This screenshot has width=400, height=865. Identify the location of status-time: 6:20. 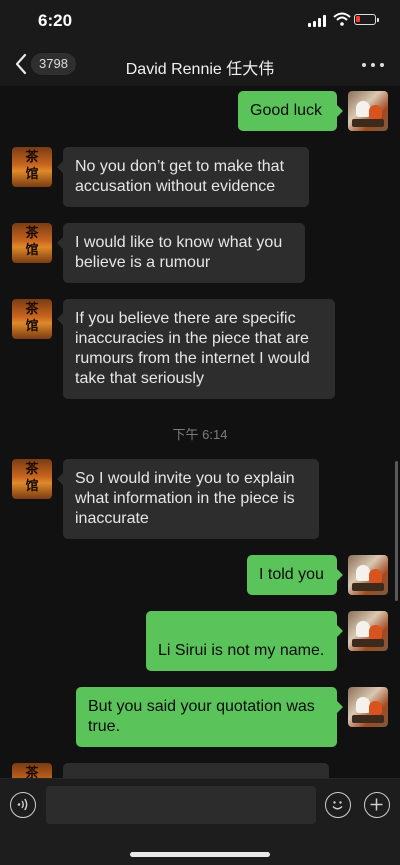
(55, 20).